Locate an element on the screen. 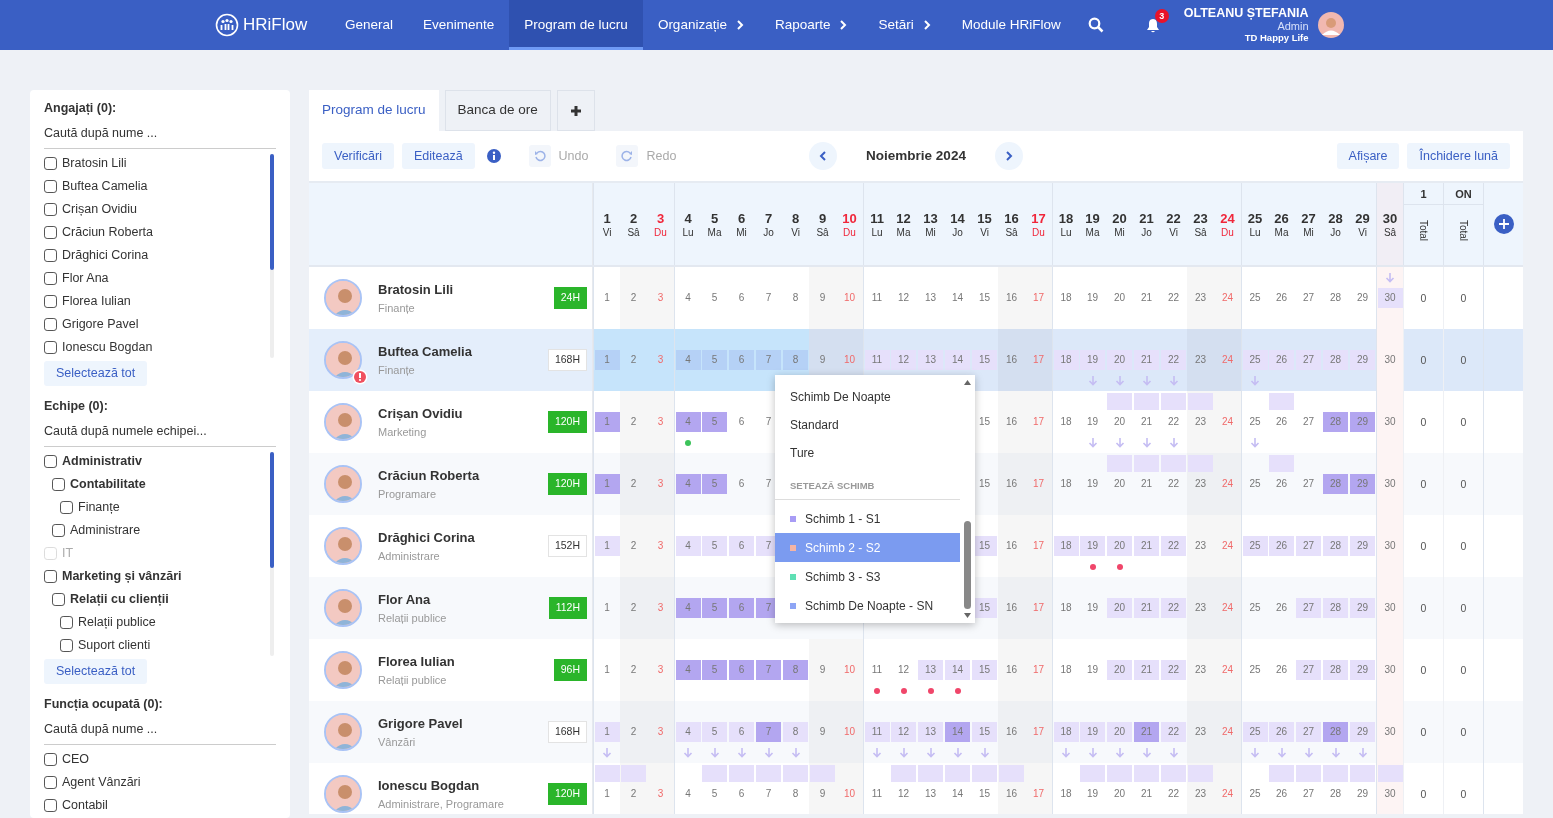  shift-cell: 11 is located at coordinates (877, 360).